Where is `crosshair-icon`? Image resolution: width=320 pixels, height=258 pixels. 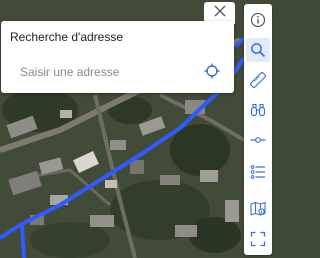 crosshair-icon is located at coordinates (212, 73).